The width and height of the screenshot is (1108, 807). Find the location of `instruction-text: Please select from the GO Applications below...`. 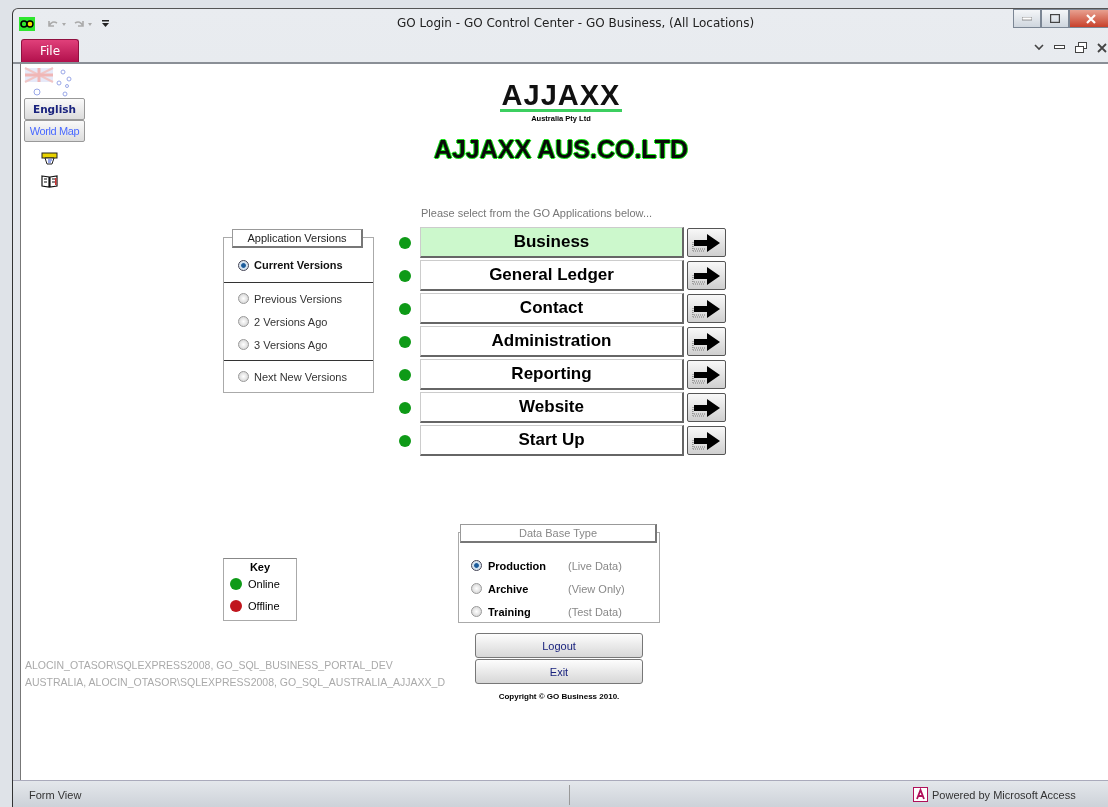

instruction-text: Please select from the GO Applications below... is located at coordinates (537, 213).